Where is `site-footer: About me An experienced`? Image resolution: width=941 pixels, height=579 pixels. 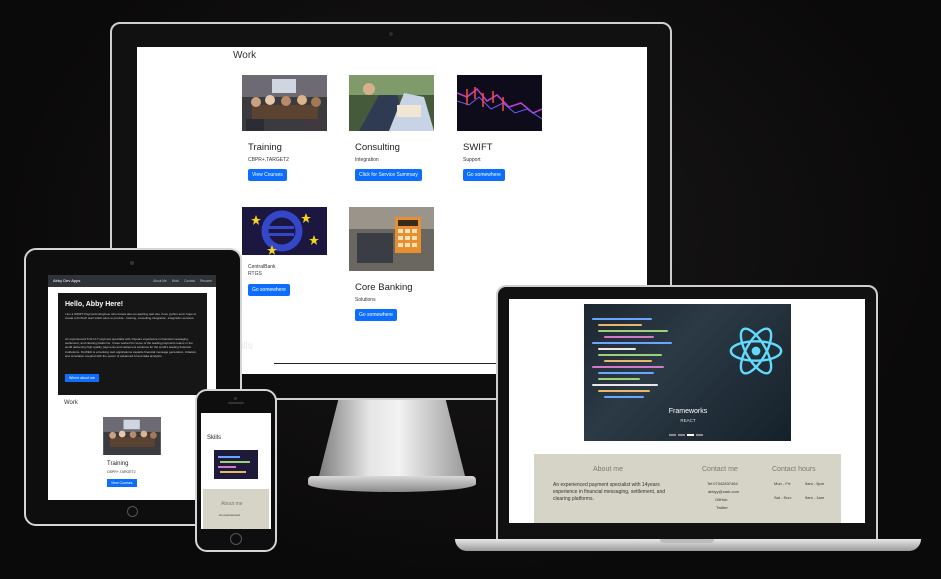 site-footer: About me An experienced is located at coordinates (236, 509).